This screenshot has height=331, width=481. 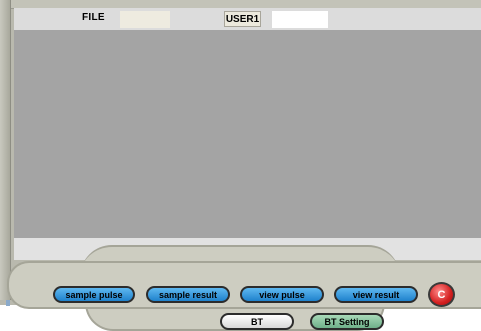 What do you see at coordinates (145, 19) in the screenshot?
I see `file-field` at bounding box center [145, 19].